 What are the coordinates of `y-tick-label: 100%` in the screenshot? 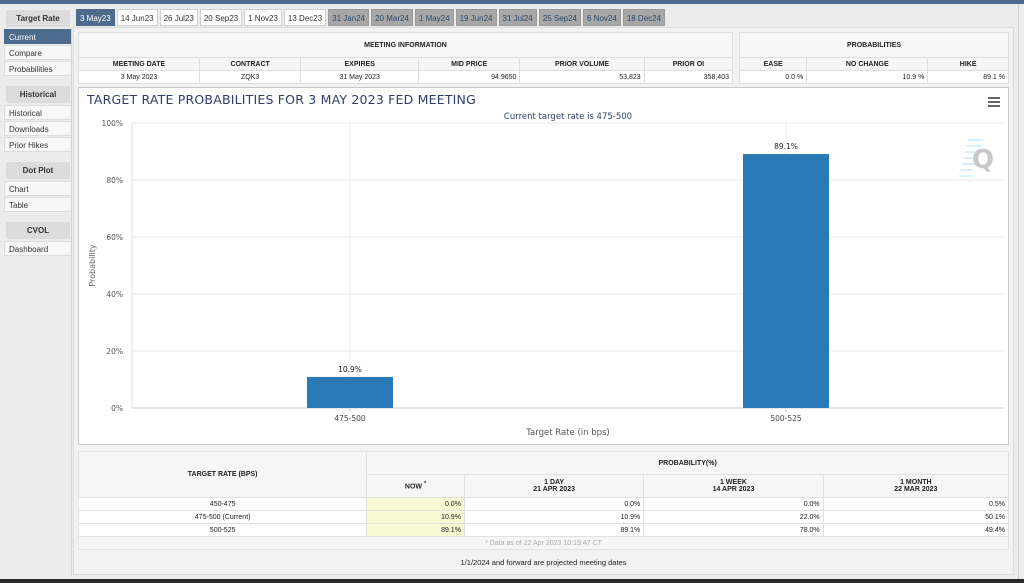 It's located at (112, 123).